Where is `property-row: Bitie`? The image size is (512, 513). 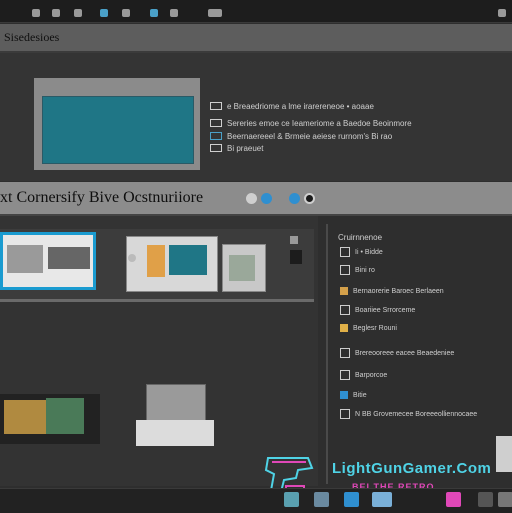 property-row: Bitie is located at coordinates (353, 395).